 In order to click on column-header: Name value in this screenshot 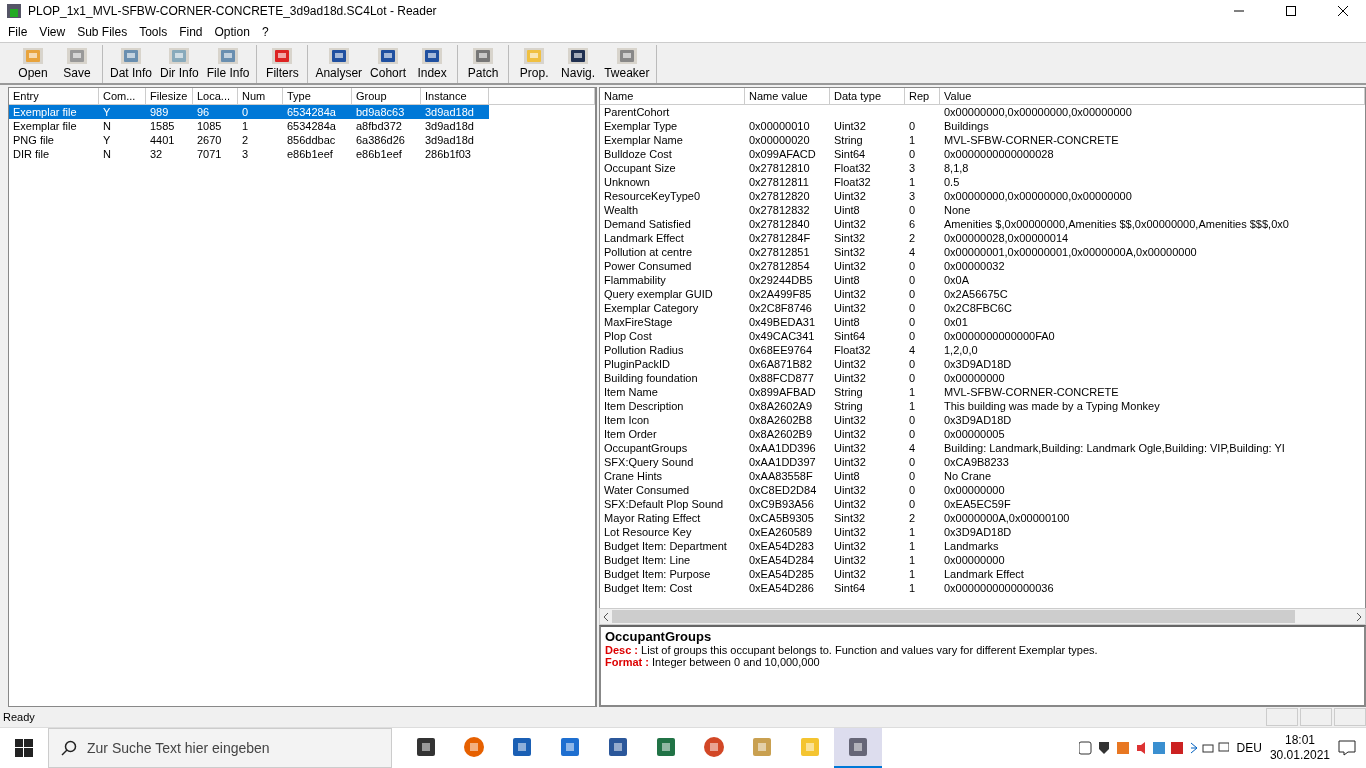, I will do `click(787, 96)`.